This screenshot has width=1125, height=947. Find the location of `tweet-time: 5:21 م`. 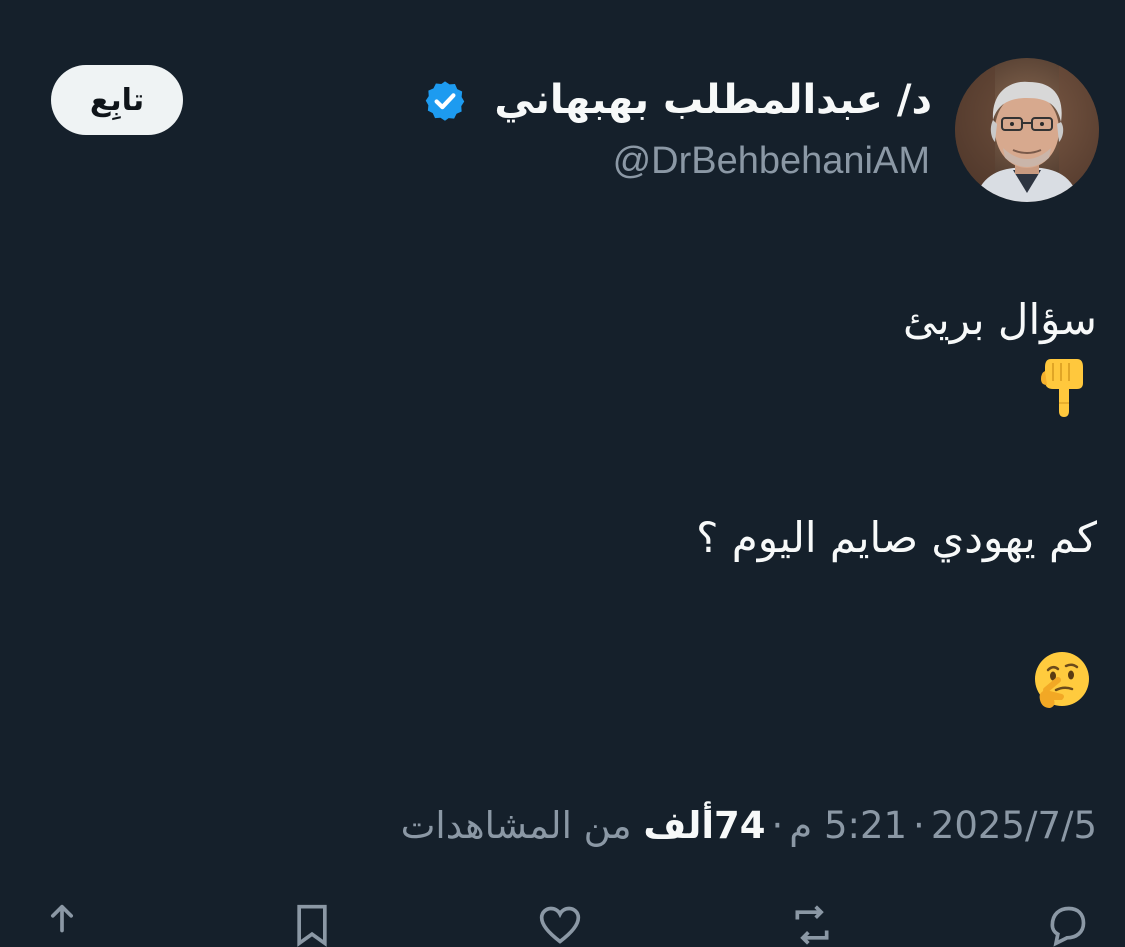

tweet-time: 5:21 م is located at coordinates (848, 825).